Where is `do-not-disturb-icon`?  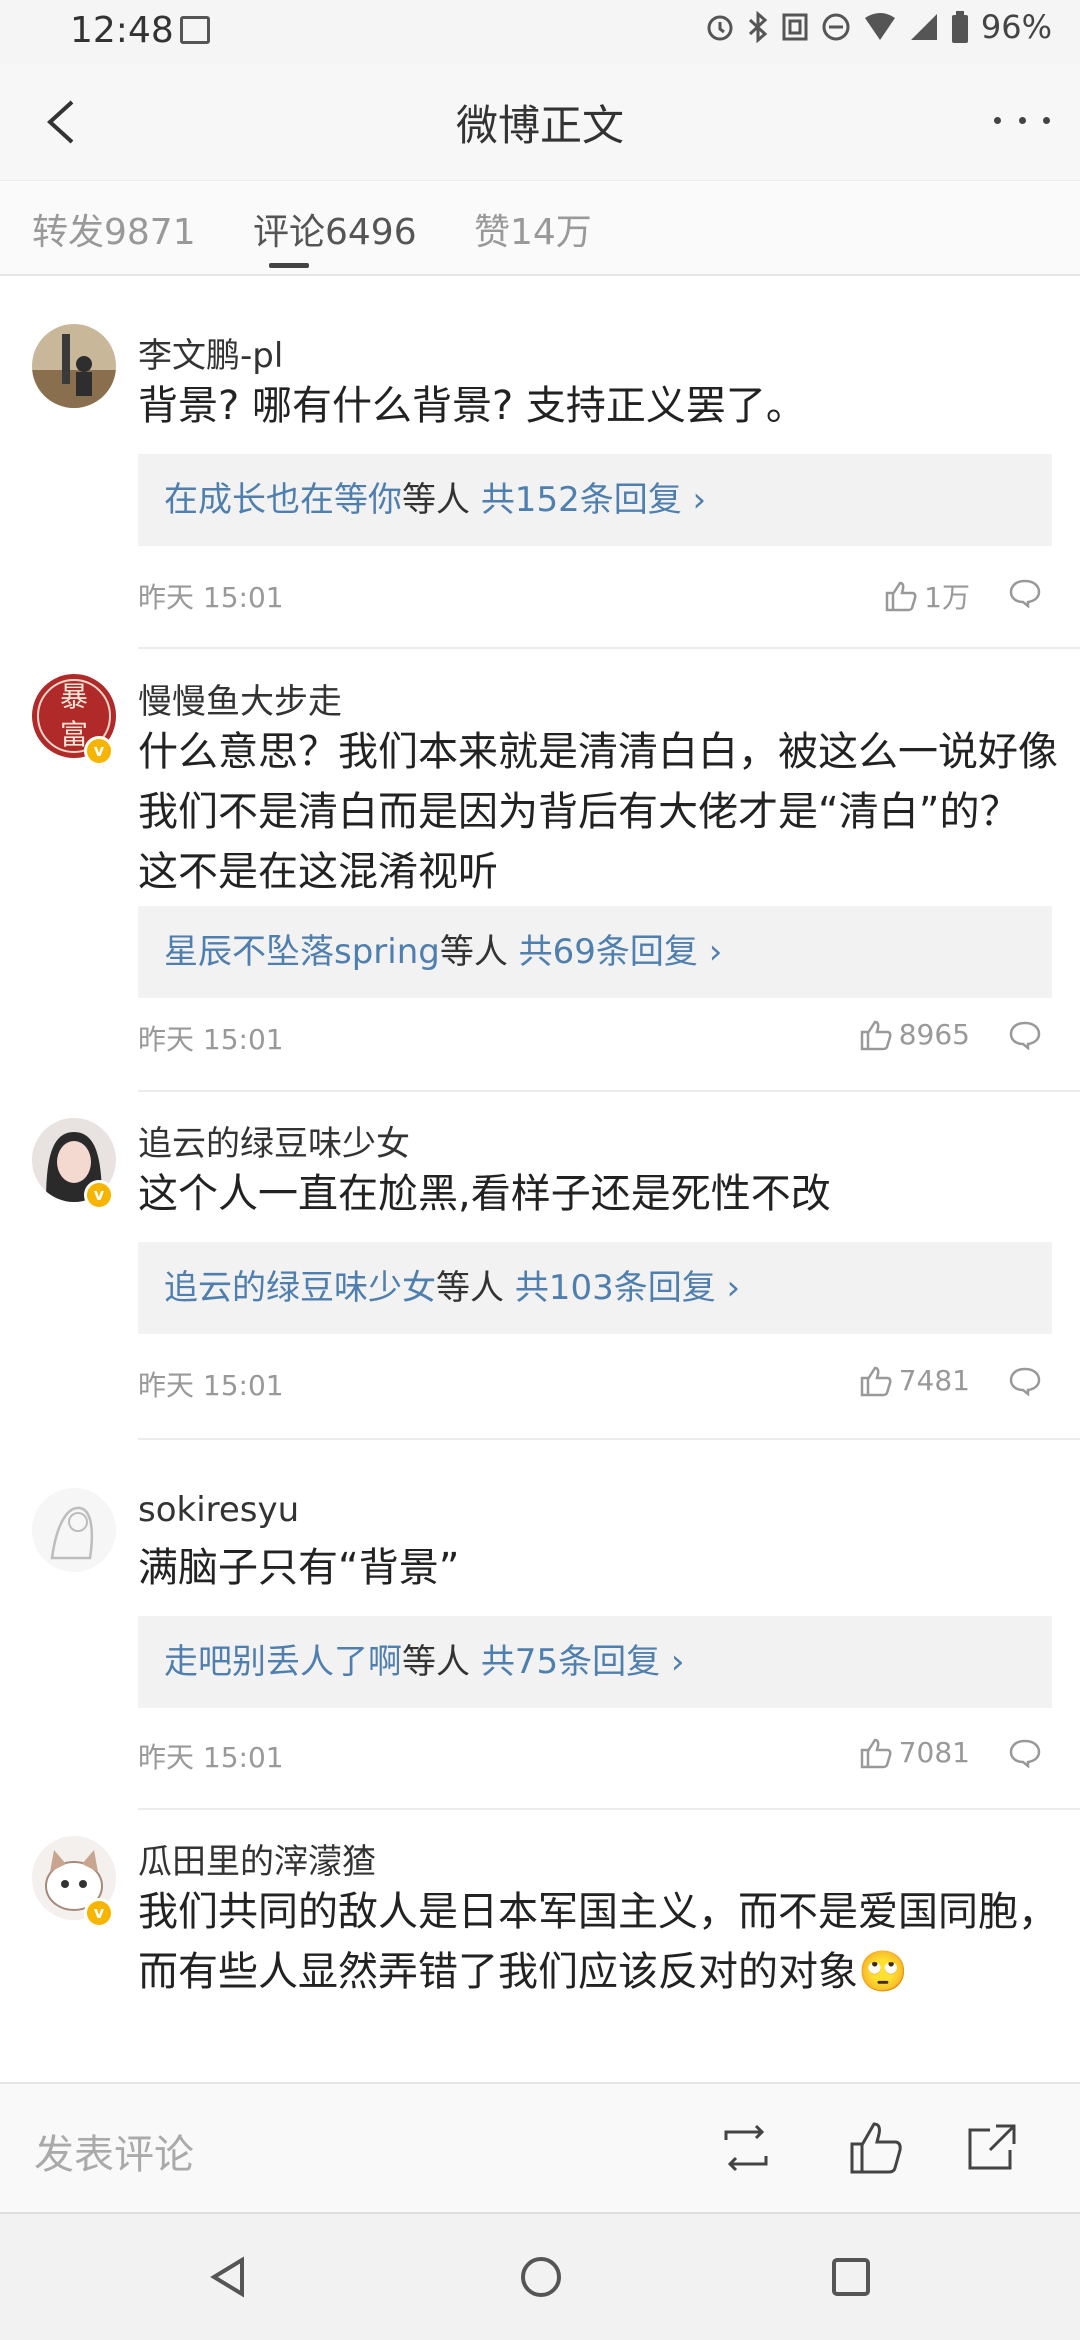
do-not-disturb-icon is located at coordinates (836, 27).